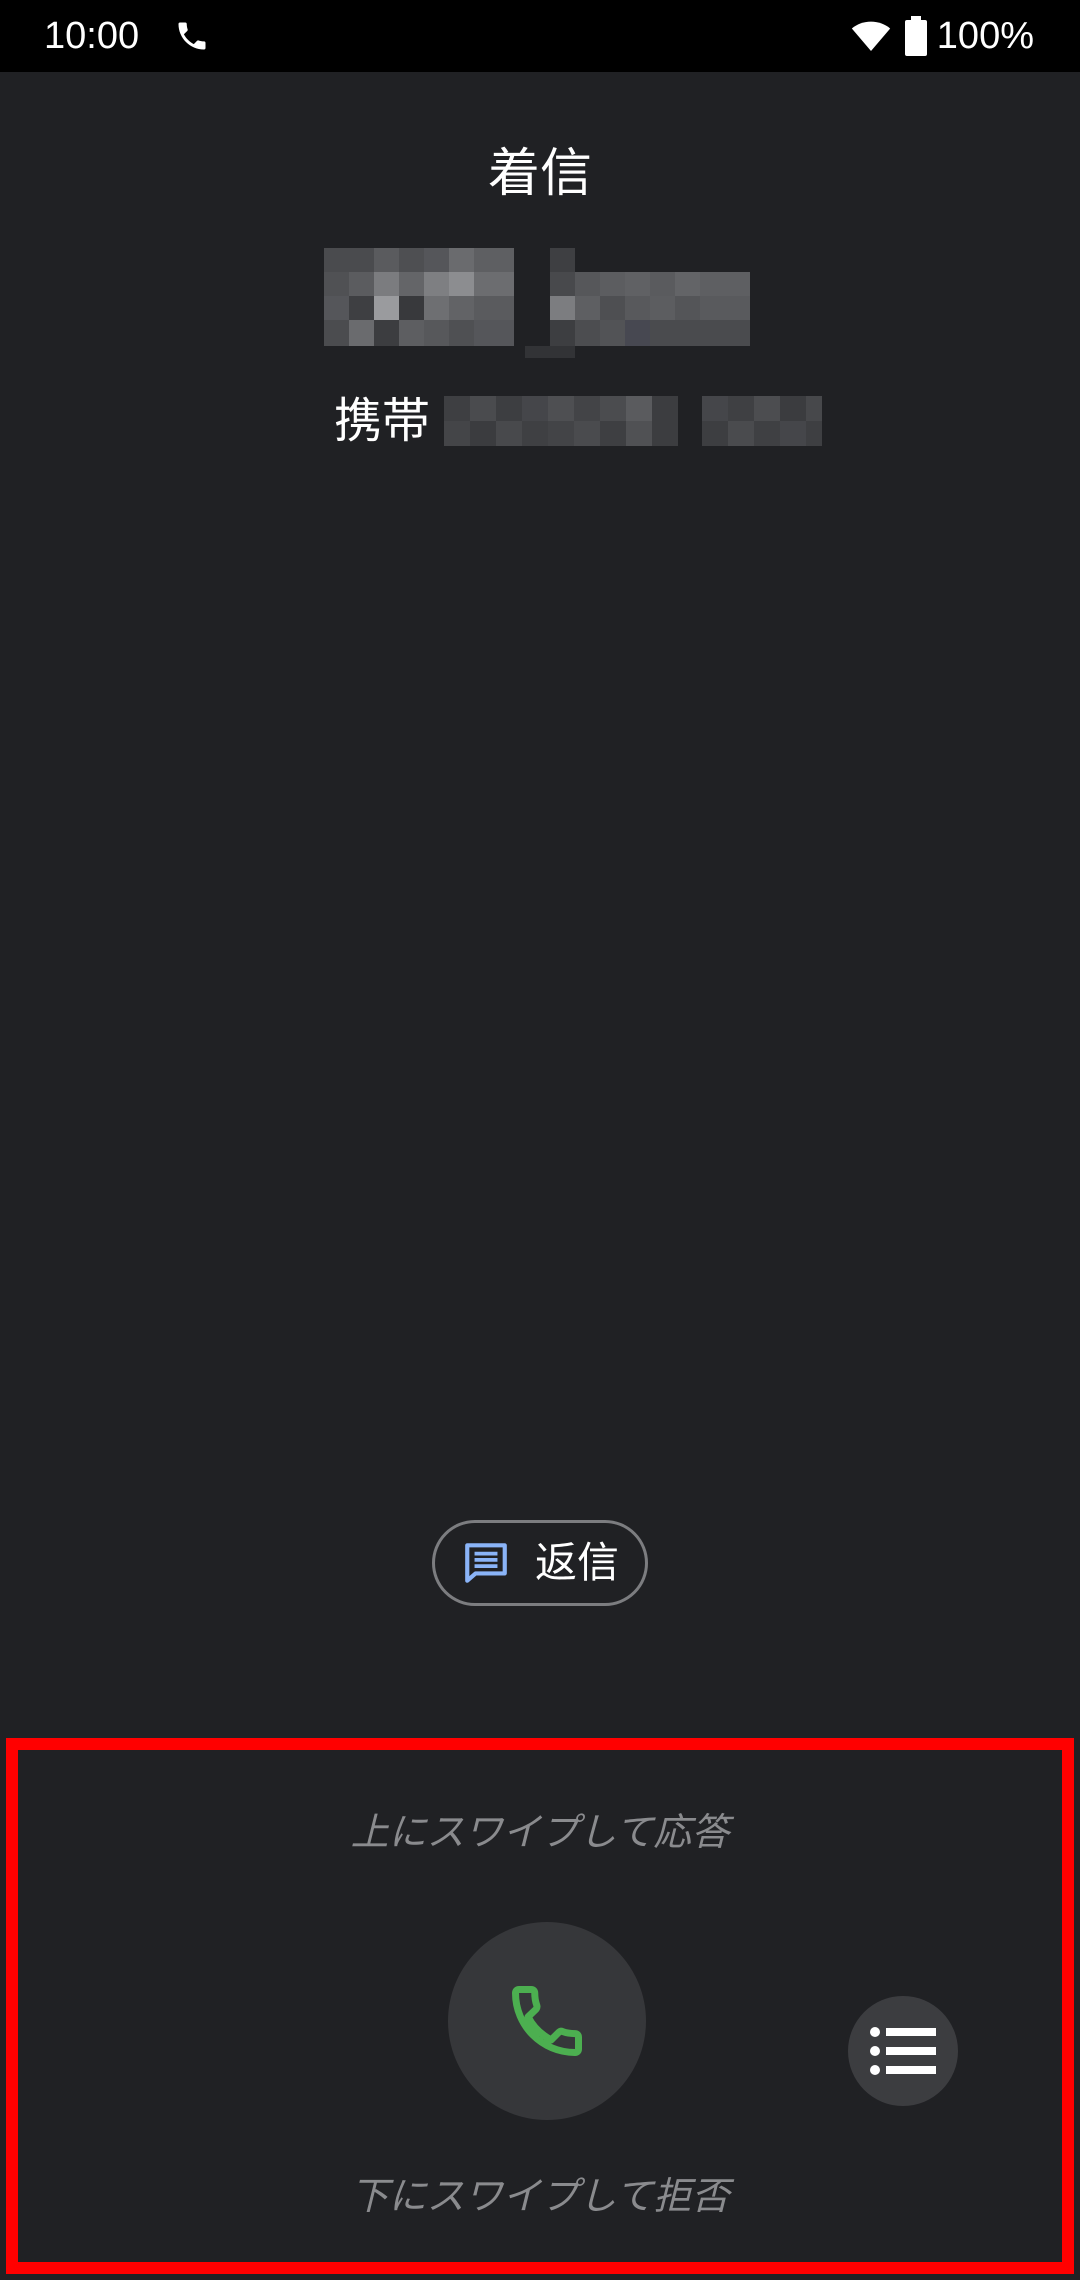  What do you see at coordinates (540, 36) in the screenshot?
I see `status-bar: 10:00 100%` at bounding box center [540, 36].